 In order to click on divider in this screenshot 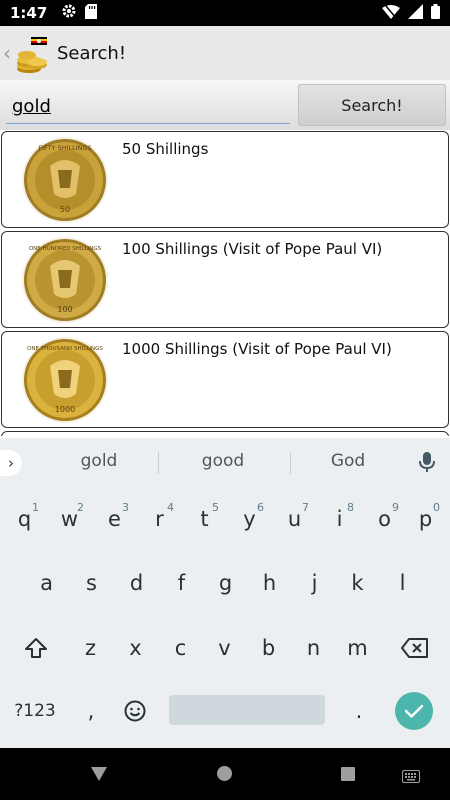, I will do `click(158, 463)`.